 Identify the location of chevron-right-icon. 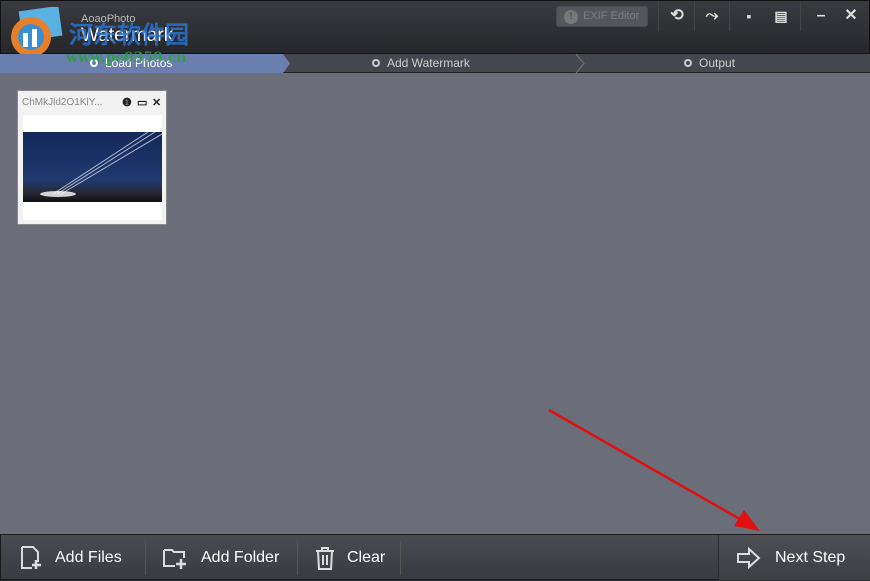
(580, 63).